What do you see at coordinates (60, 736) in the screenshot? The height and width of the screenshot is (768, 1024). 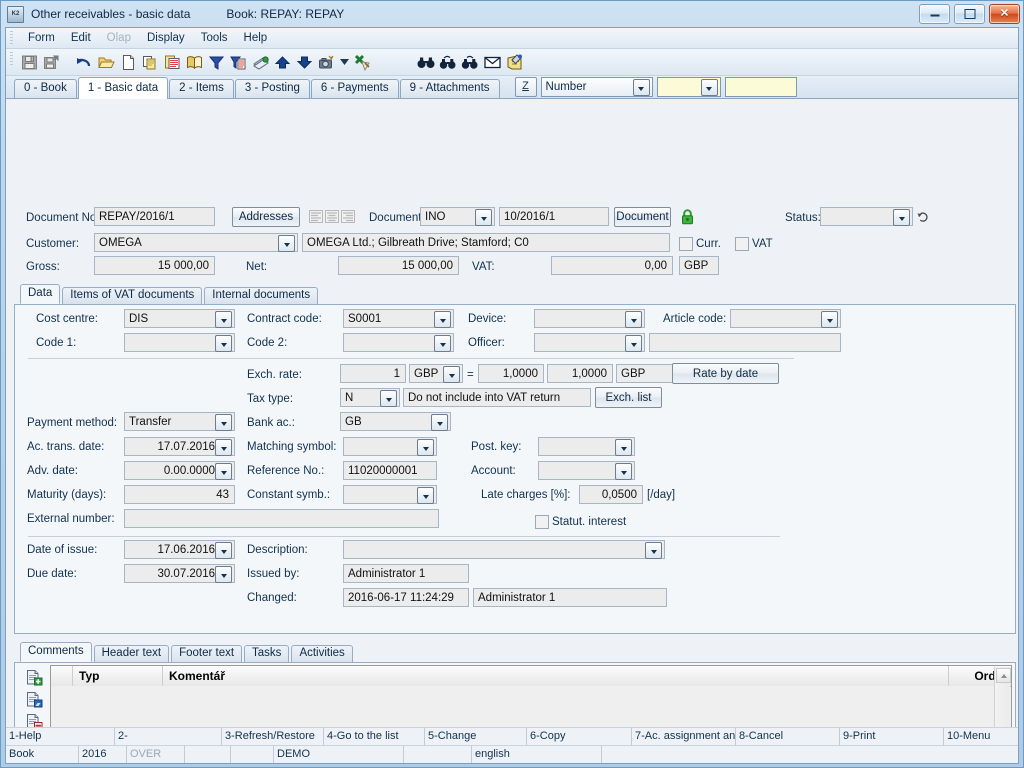 I see `fkey-1-help: 1-Help` at bounding box center [60, 736].